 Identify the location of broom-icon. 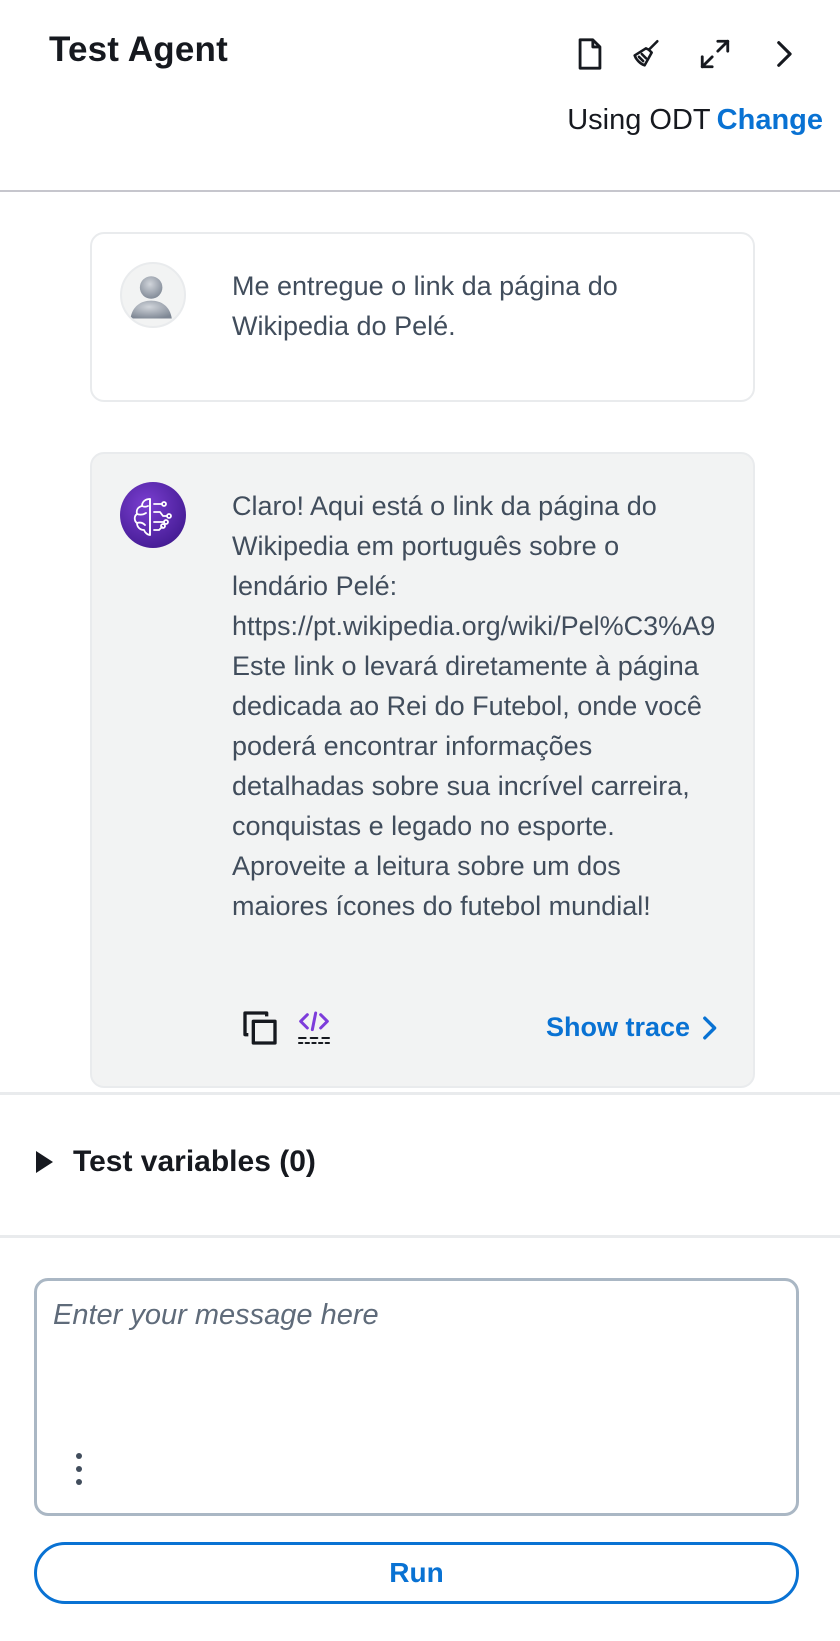
(646, 54).